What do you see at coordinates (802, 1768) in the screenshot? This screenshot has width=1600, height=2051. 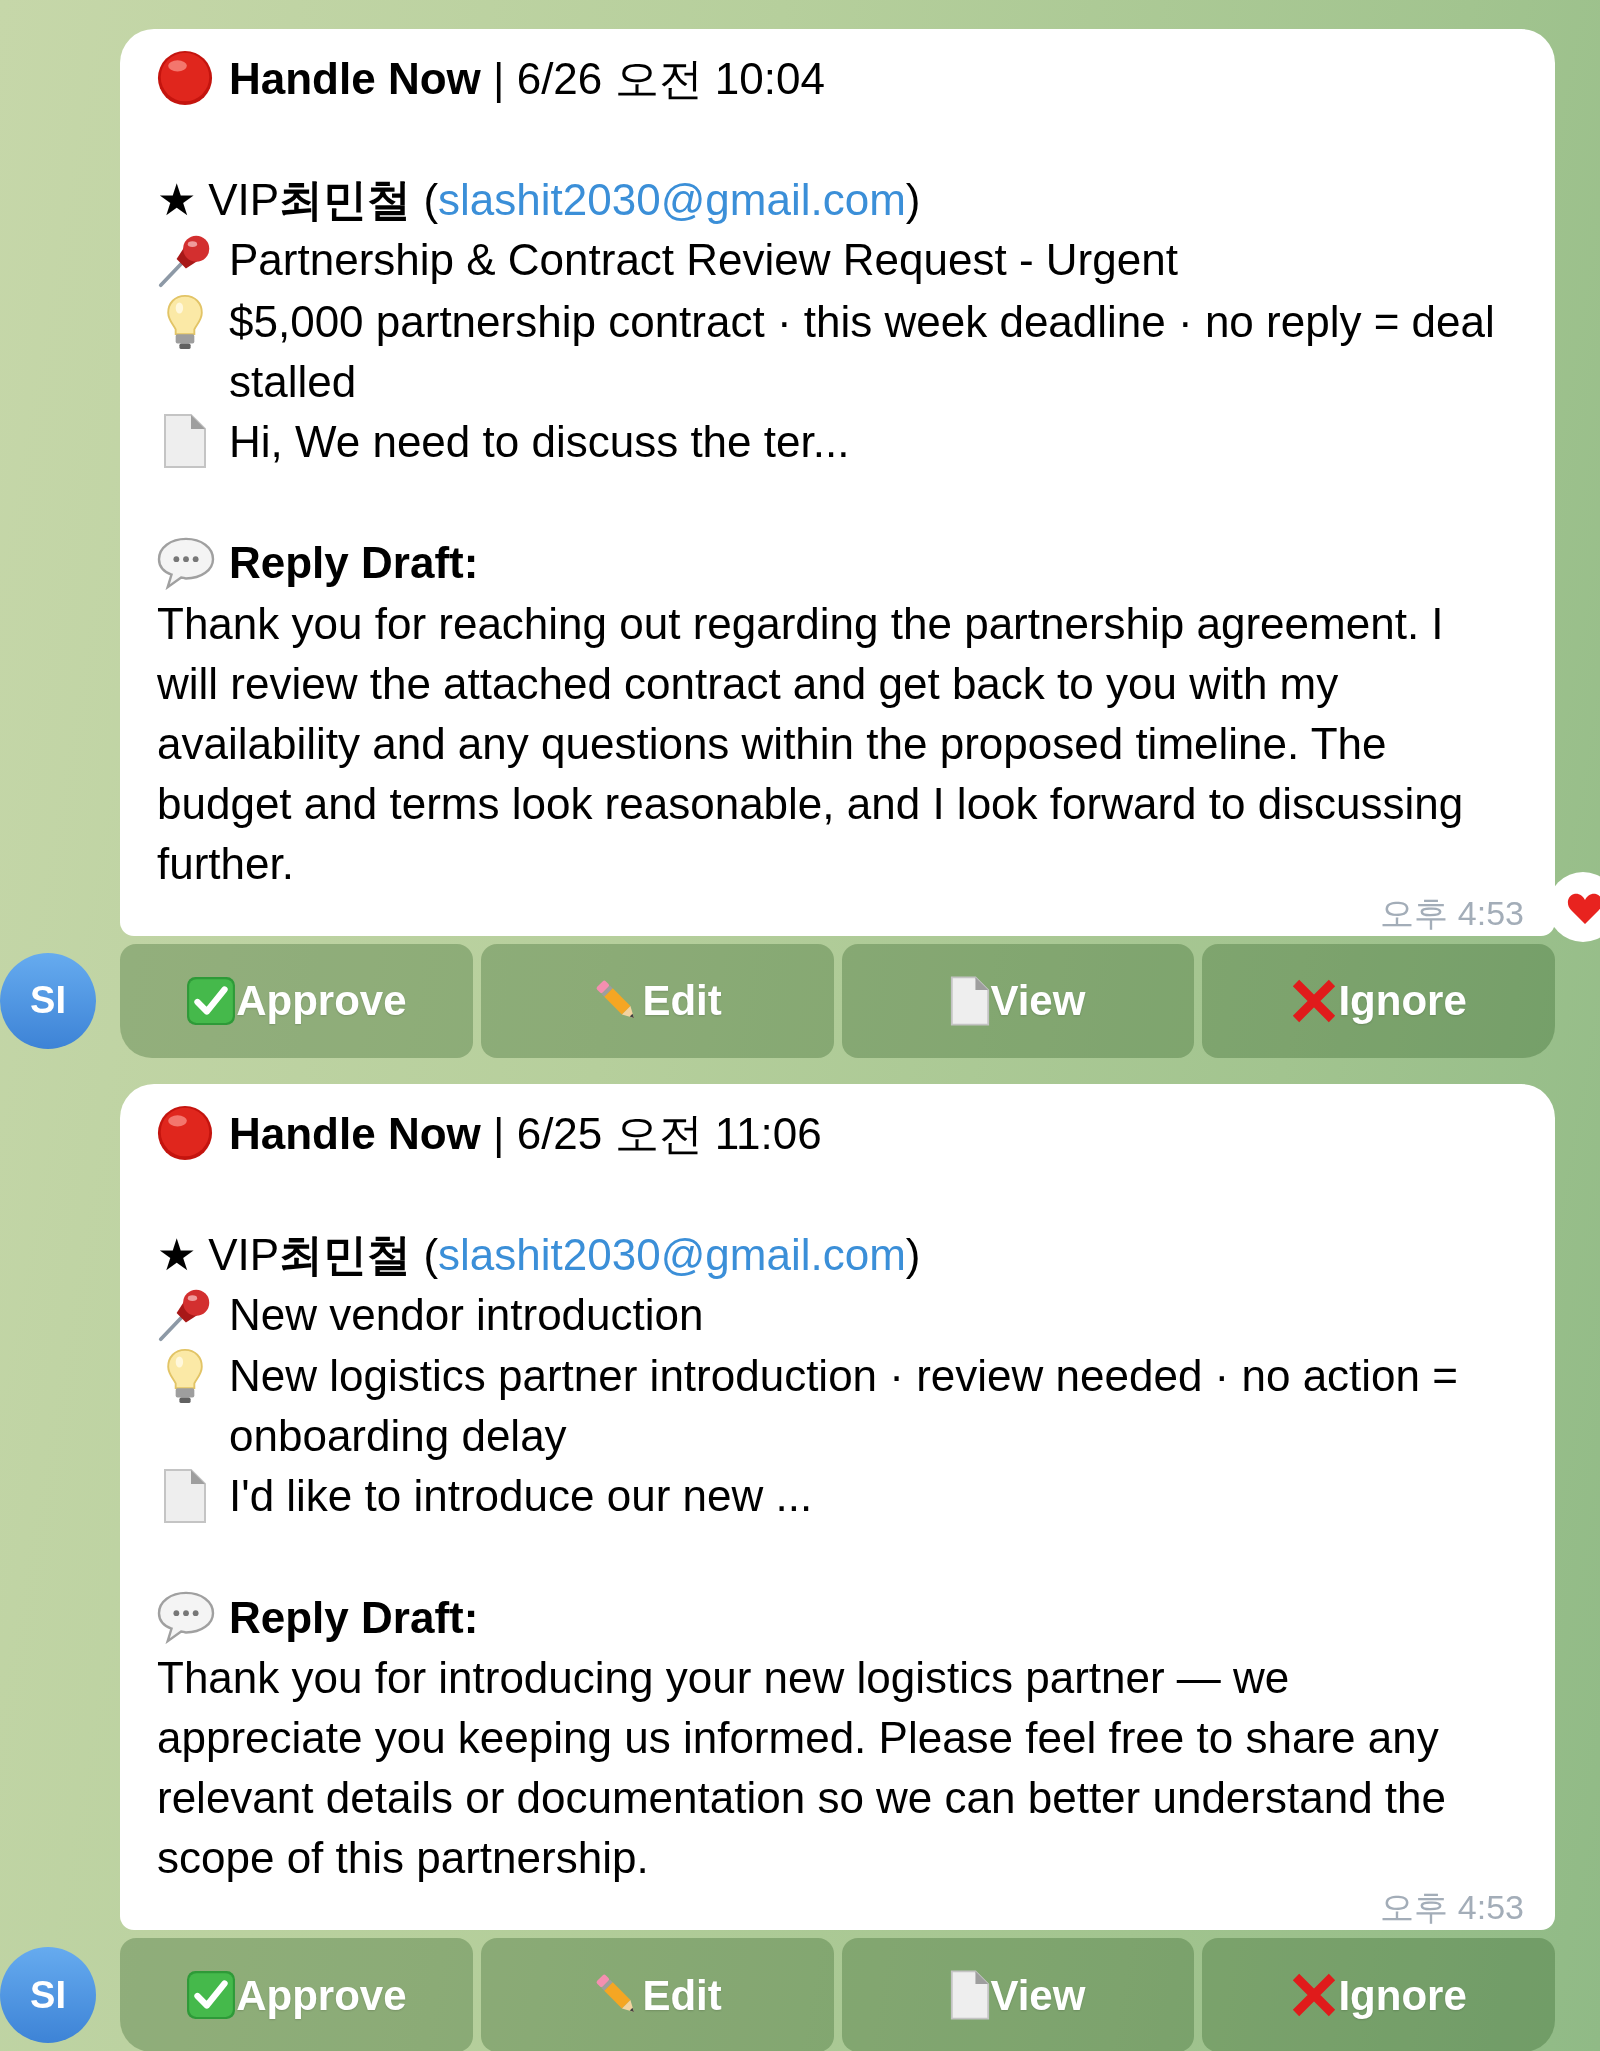 I see `reply-draft-text: Thank you for introducing your new logistics partner — we appreciate you keeping us informed. Please feel free to share any relevant details or documentation so we can better understand the scope of this partnership.` at bounding box center [802, 1768].